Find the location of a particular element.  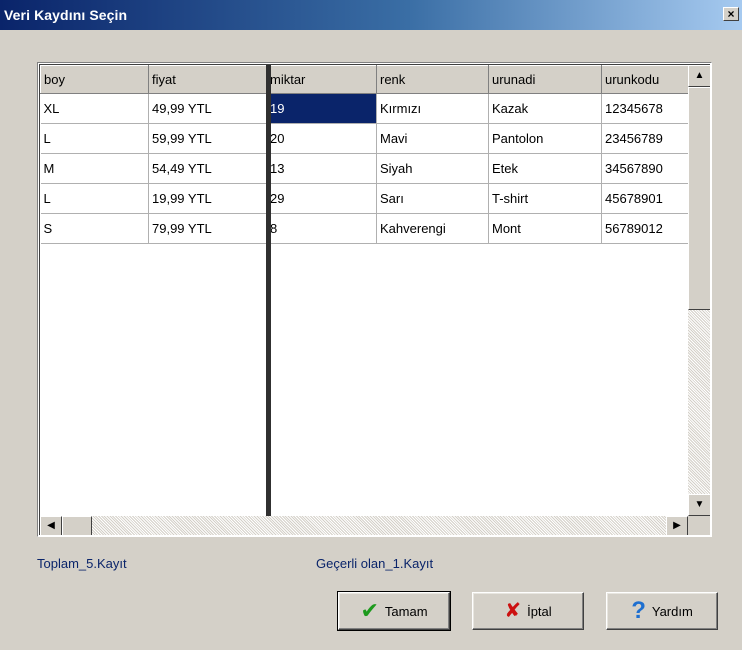

table-cell: 23456789 is located at coordinates (645, 138).